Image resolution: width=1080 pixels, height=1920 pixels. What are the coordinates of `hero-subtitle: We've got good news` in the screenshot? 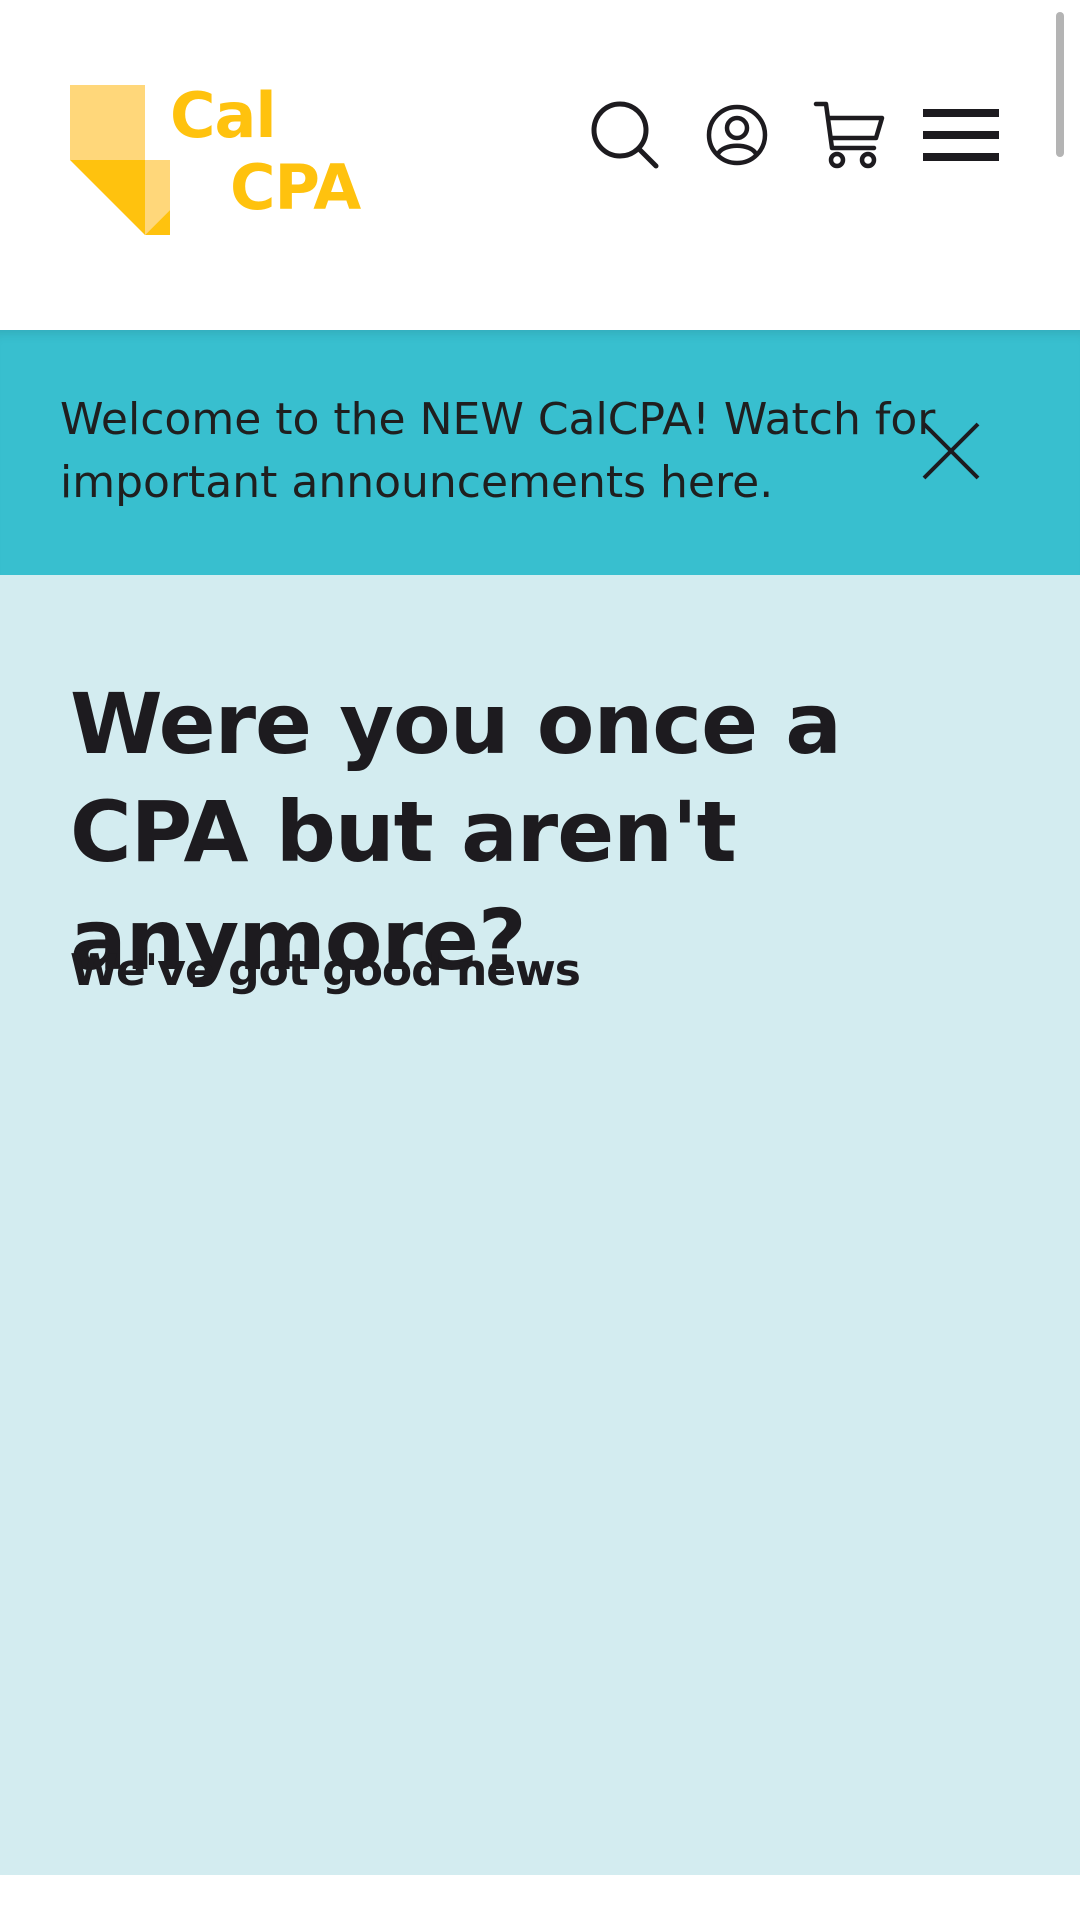 It's located at (325, 970).